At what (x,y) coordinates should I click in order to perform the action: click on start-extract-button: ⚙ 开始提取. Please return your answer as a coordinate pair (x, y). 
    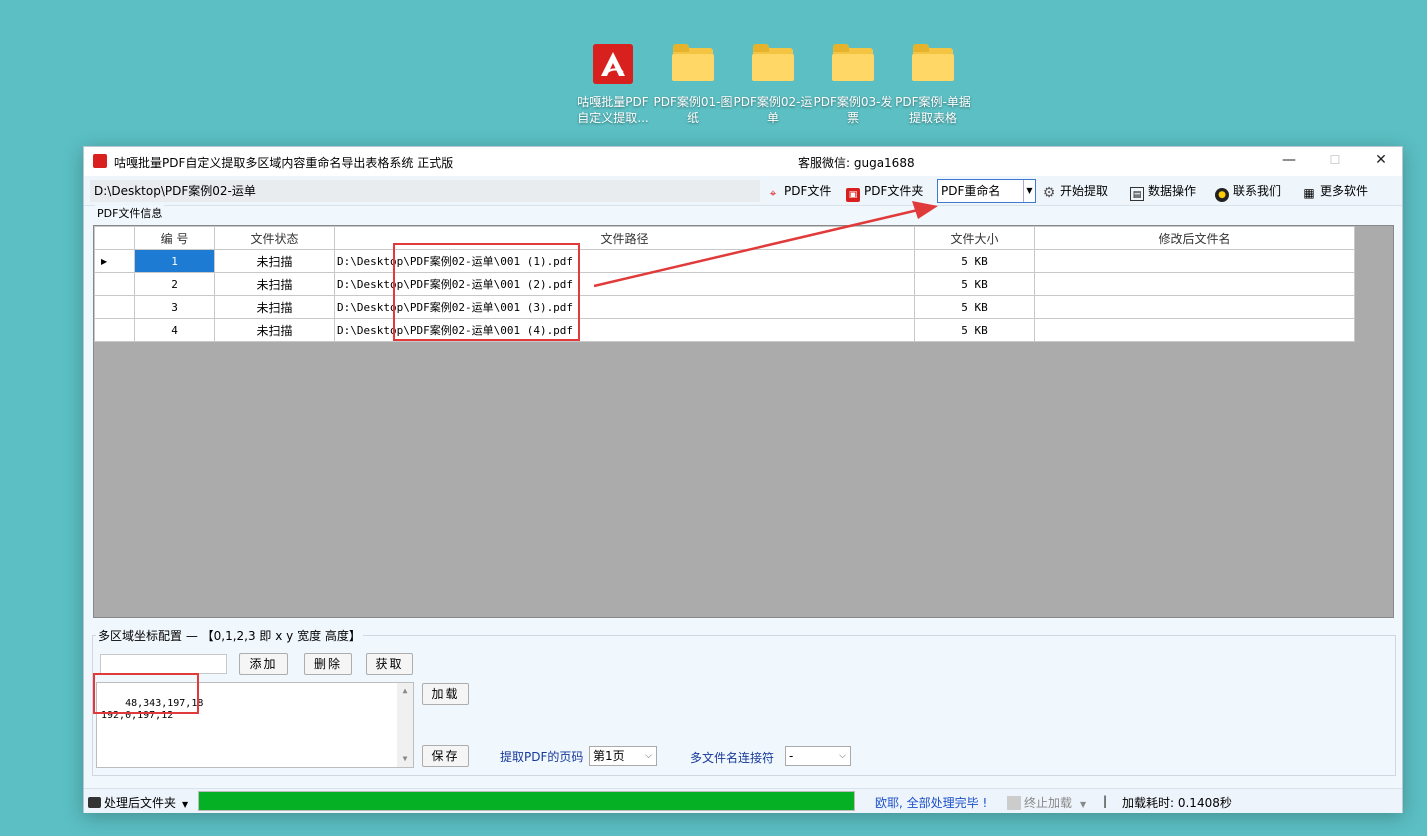
    Looking at the image, I should click on (1075, 192).